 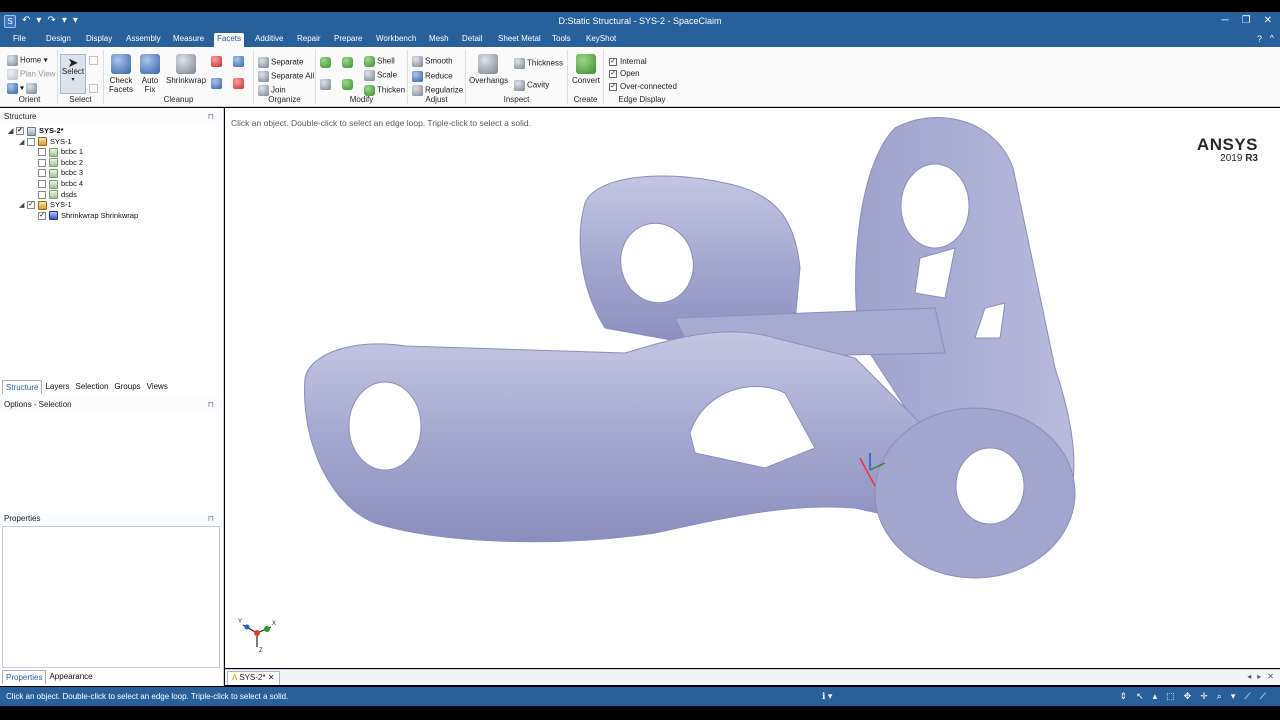 What do you see at coordinates (624, 73) in the screenshot?
I see `open-checkbox: ✓ Open` at bounding box center [624, 73].